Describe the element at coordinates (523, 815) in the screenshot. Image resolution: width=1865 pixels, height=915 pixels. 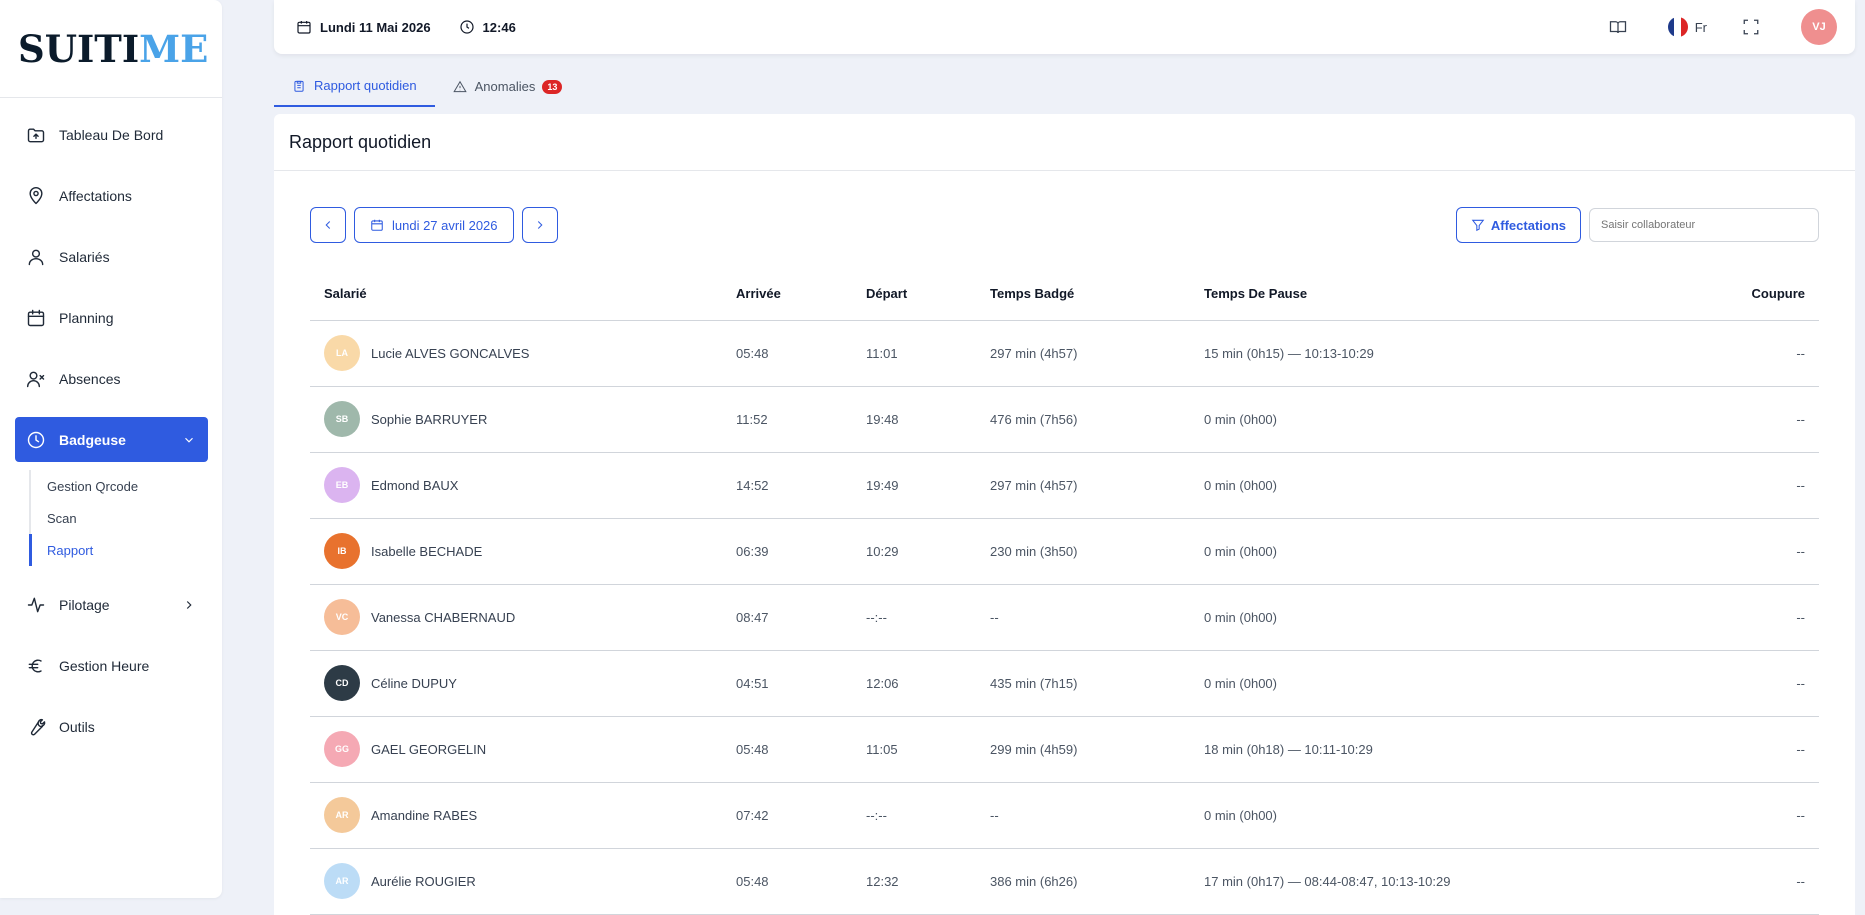
I see `employee: AR Amandine RABES` at that location.